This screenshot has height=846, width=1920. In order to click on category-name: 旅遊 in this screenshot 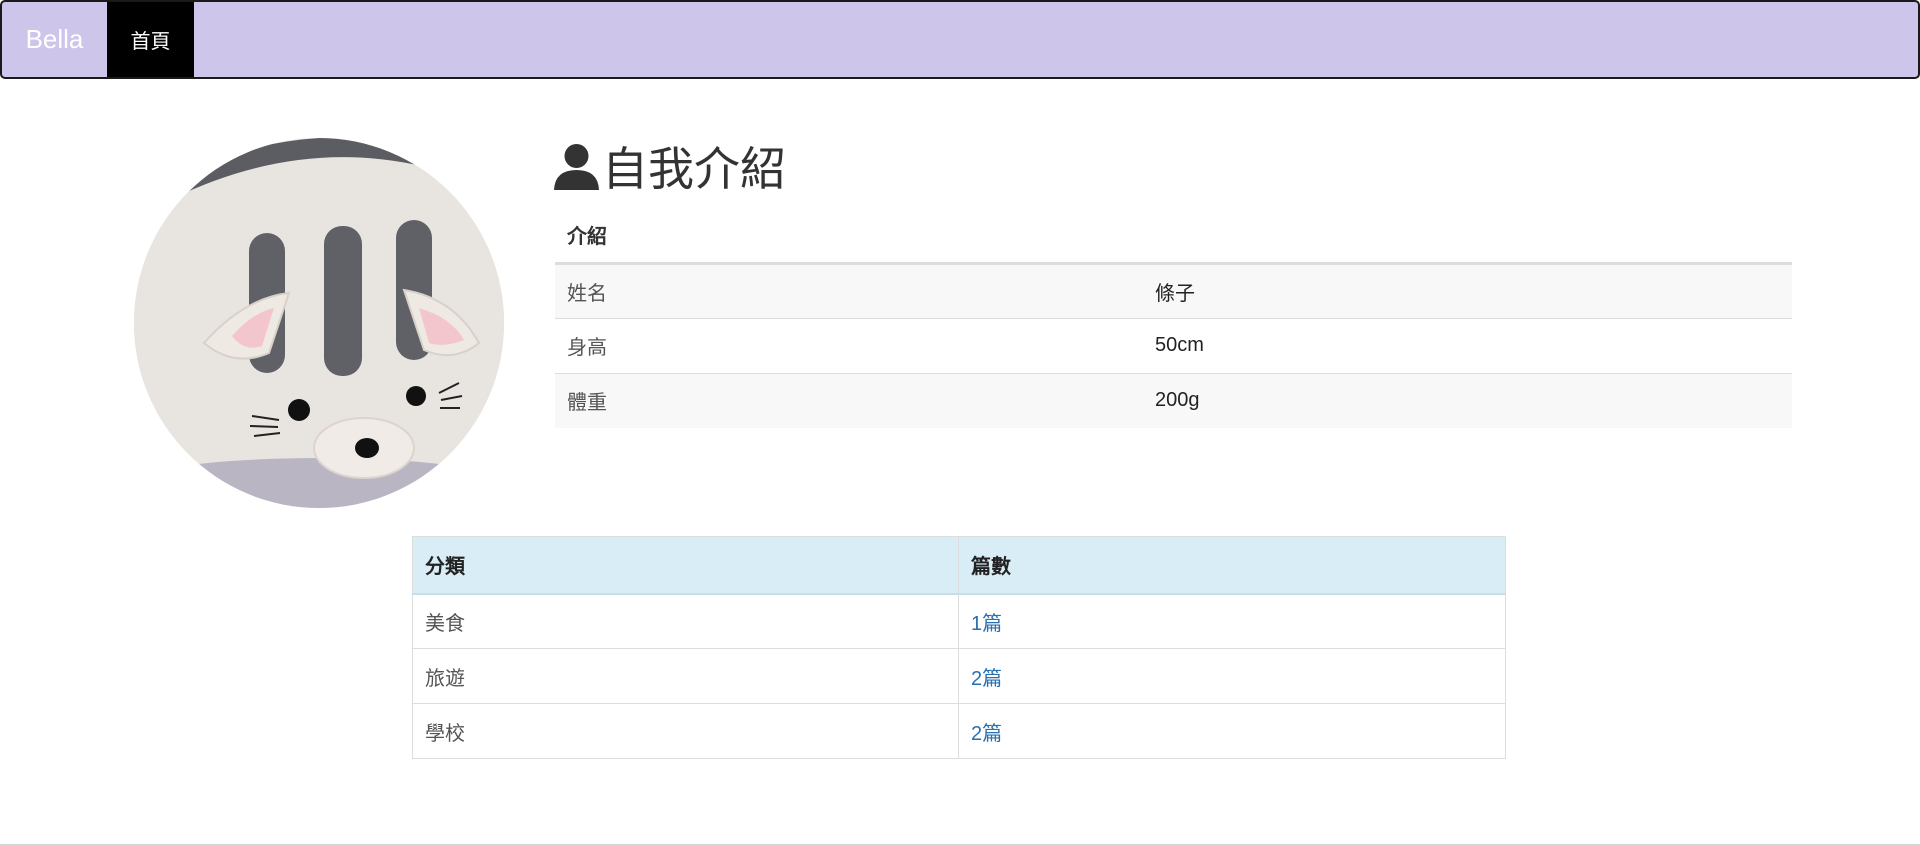, I will do `click(685, 676)`.